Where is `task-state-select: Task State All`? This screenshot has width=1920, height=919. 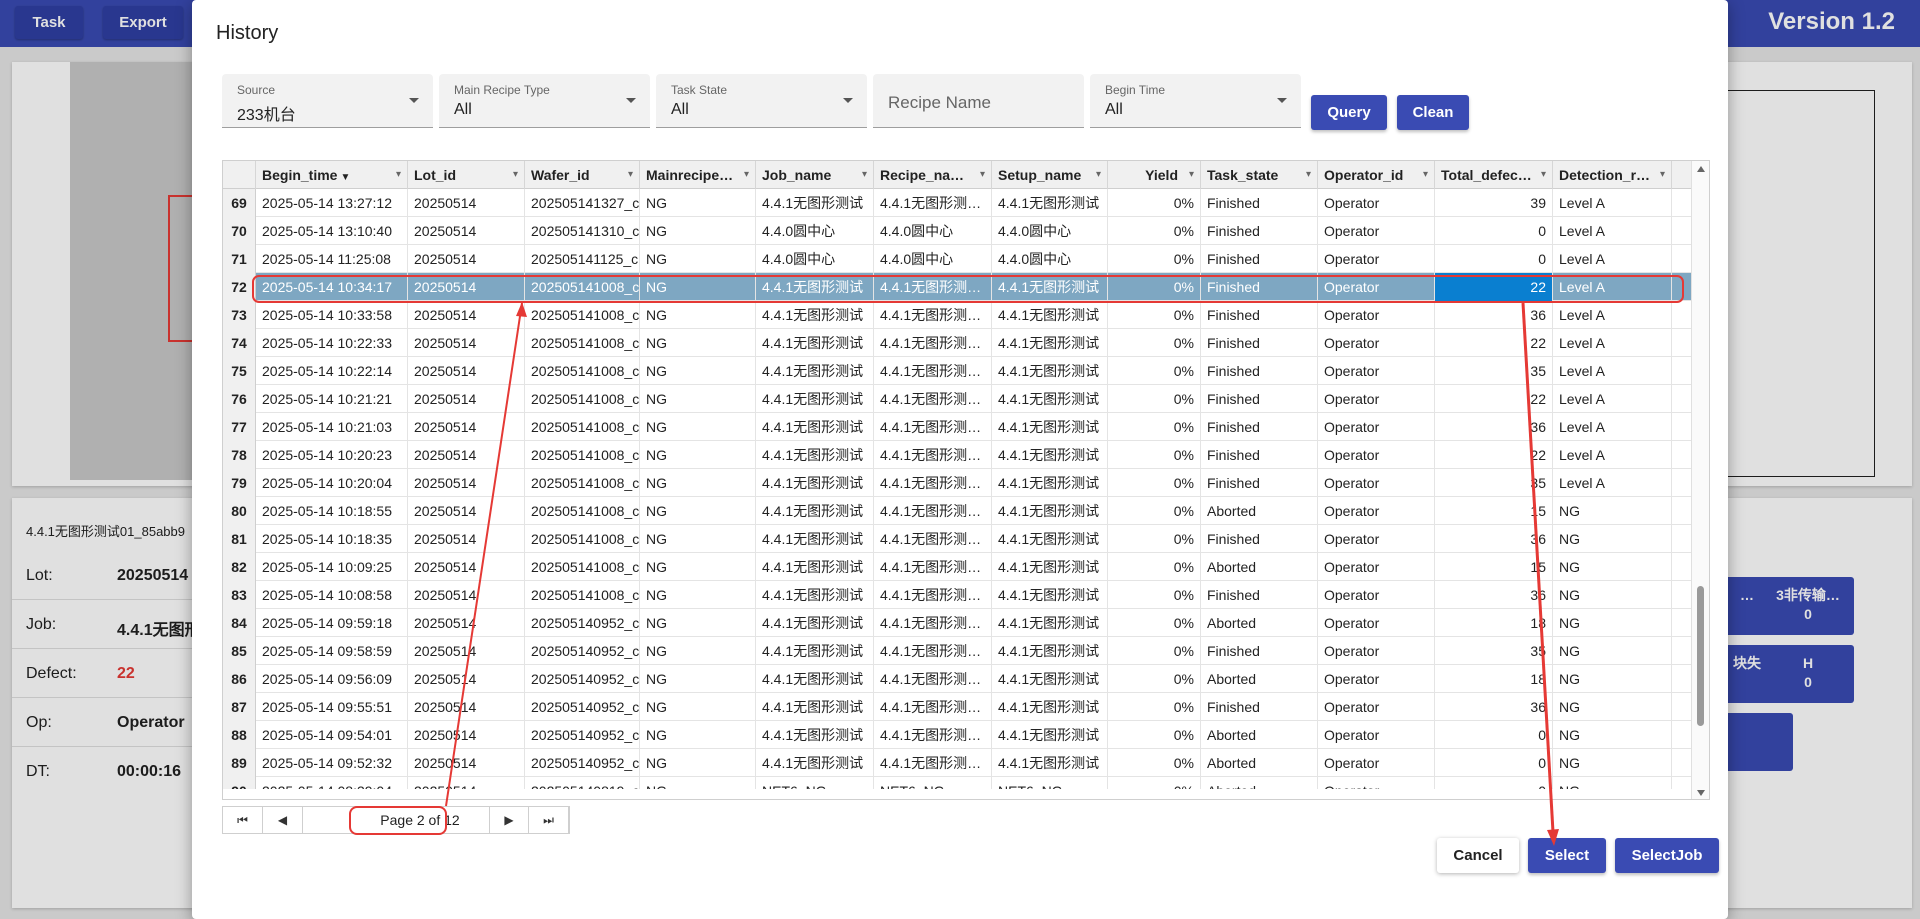
task-state-select: Task State All is located at coordinates (761, 101).